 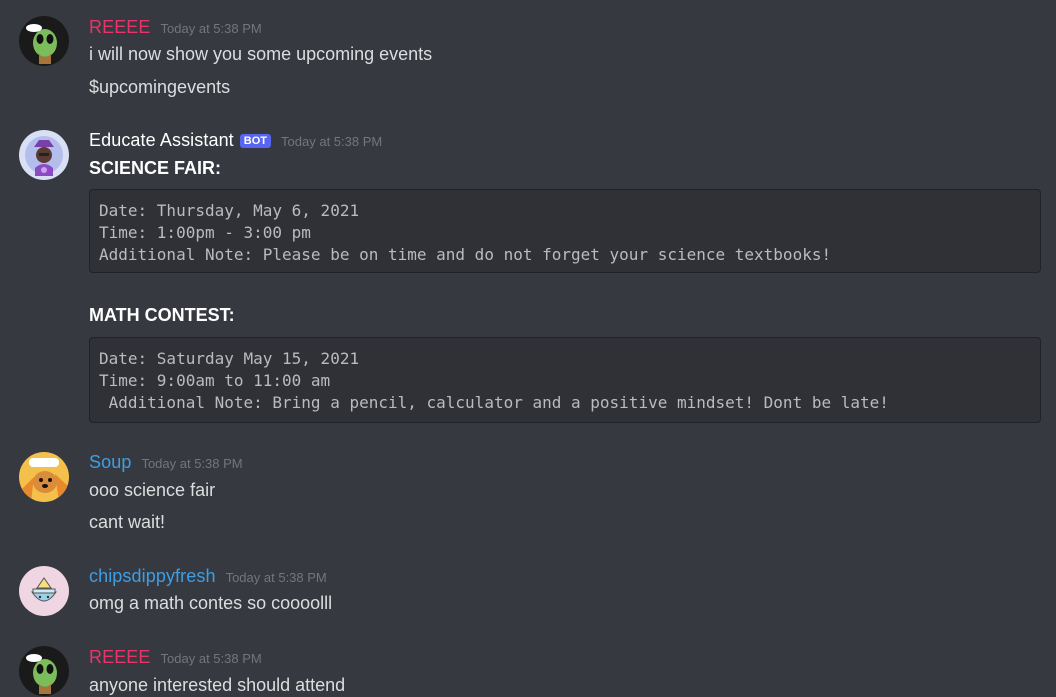 I want to click on username: Soup, so click(x=110, y=462).